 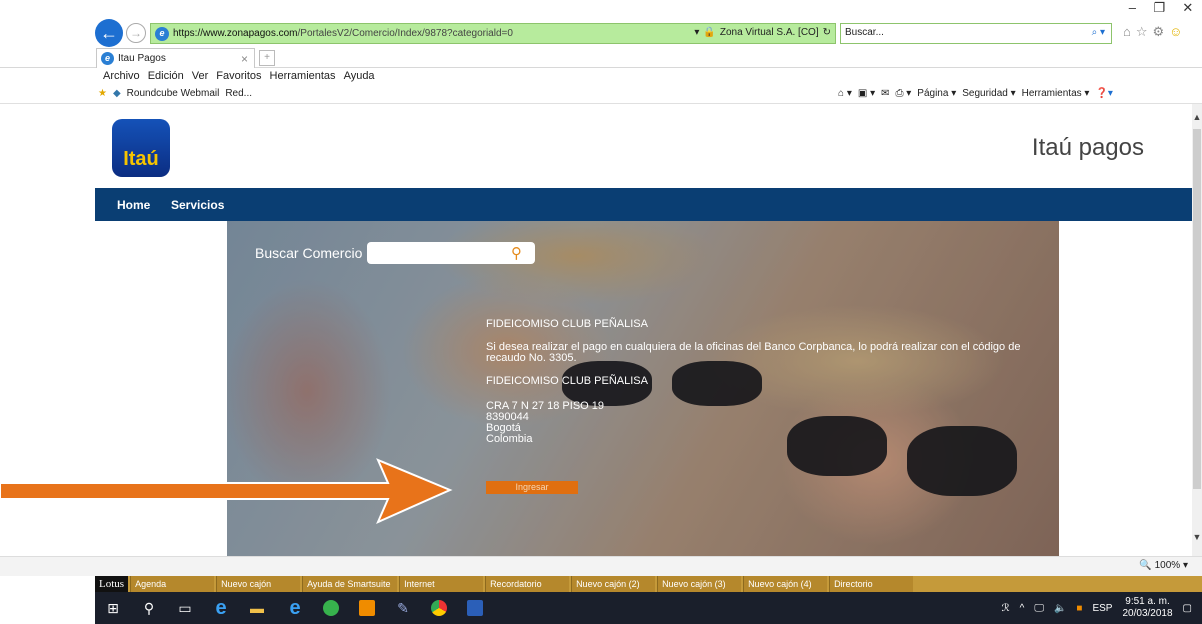 What do you see at coordinates (295, 608) in the screenshot?
I see `internet-explorer-icon: e` at bounding box center [295, 608].